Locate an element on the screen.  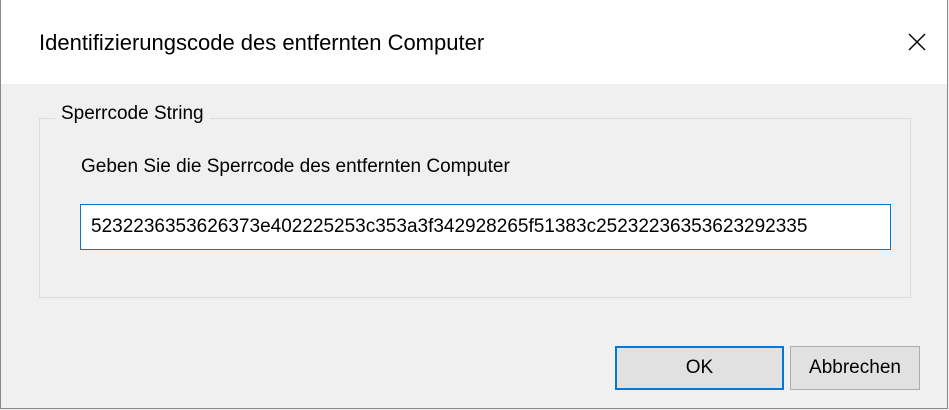
cancel-button: Abbrechen is located at coordinates (855, 368).